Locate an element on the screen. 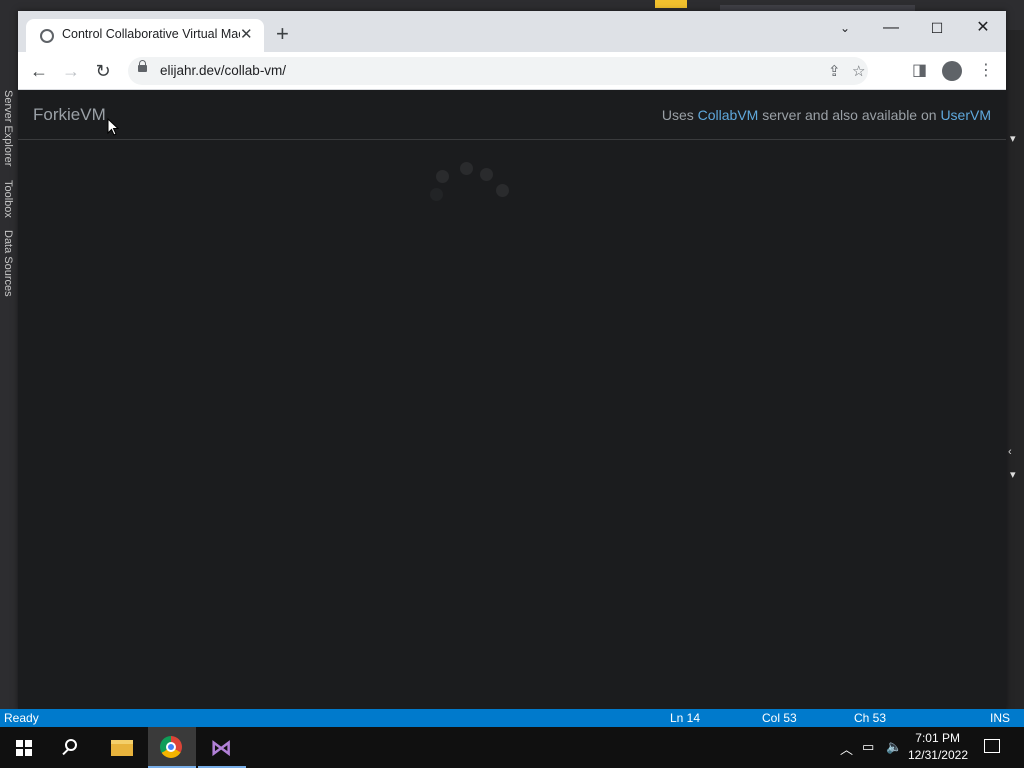 The image size is (1024, 768). rail-tab-toolbox: Toolbox is located at coordinates (8, 199).